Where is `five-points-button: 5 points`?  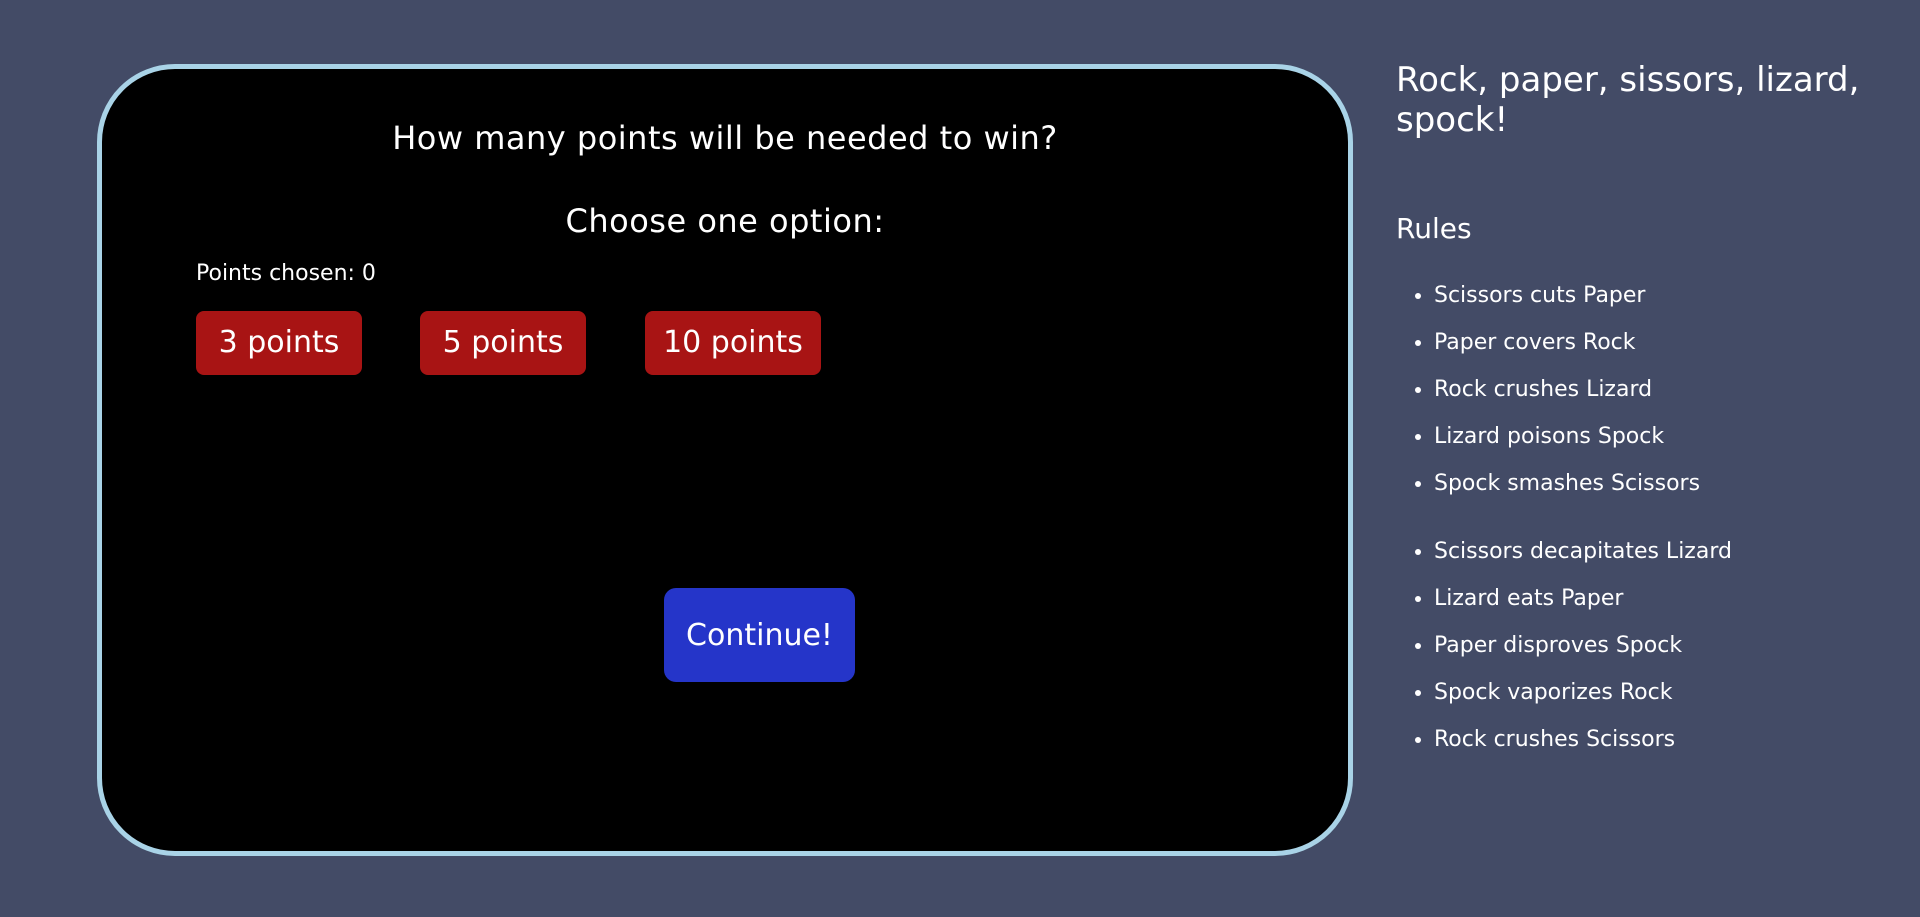 five-points-button: 5 points is located at coordinates (503, 343).